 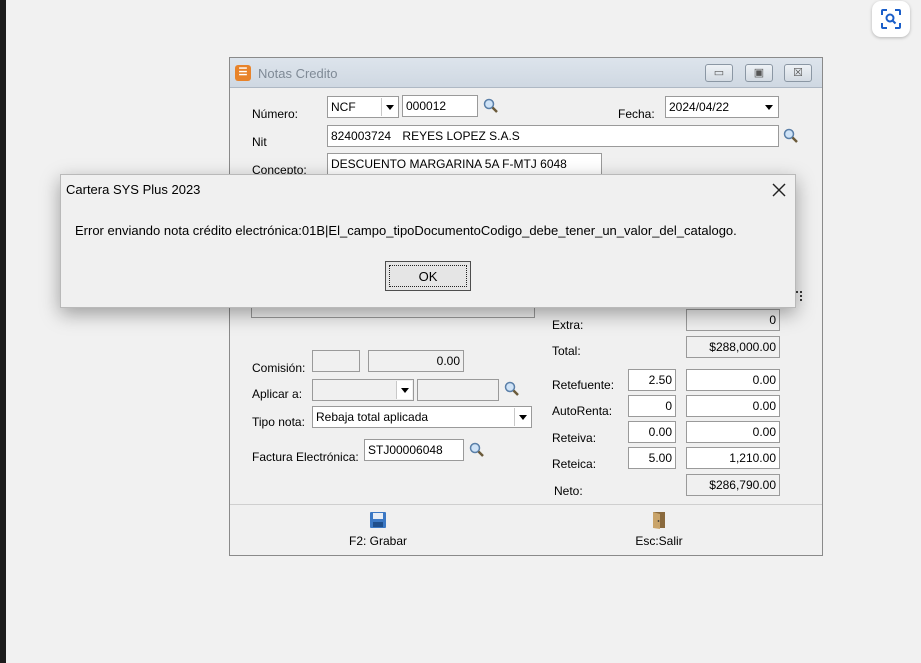 I want to click on concepto-input: DESCUENTO MARGARINA 5A F-MTJ 6048, so click(x=464, y=164).